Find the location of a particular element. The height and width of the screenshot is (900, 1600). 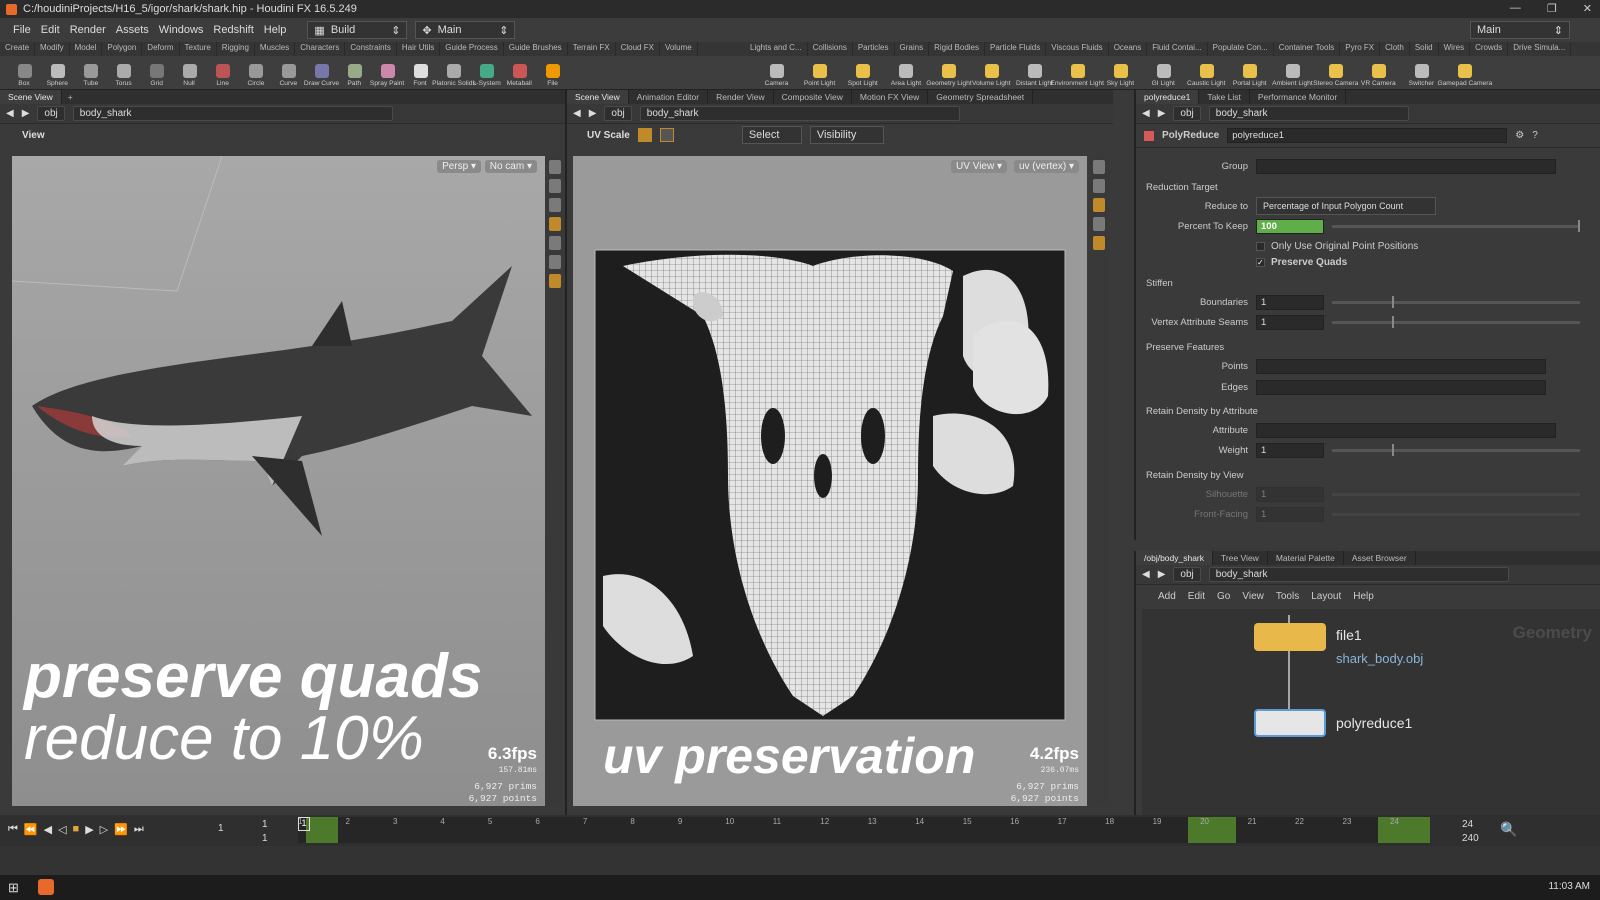

gear-icon: ⚙ is located at coordinates (1519, 135).